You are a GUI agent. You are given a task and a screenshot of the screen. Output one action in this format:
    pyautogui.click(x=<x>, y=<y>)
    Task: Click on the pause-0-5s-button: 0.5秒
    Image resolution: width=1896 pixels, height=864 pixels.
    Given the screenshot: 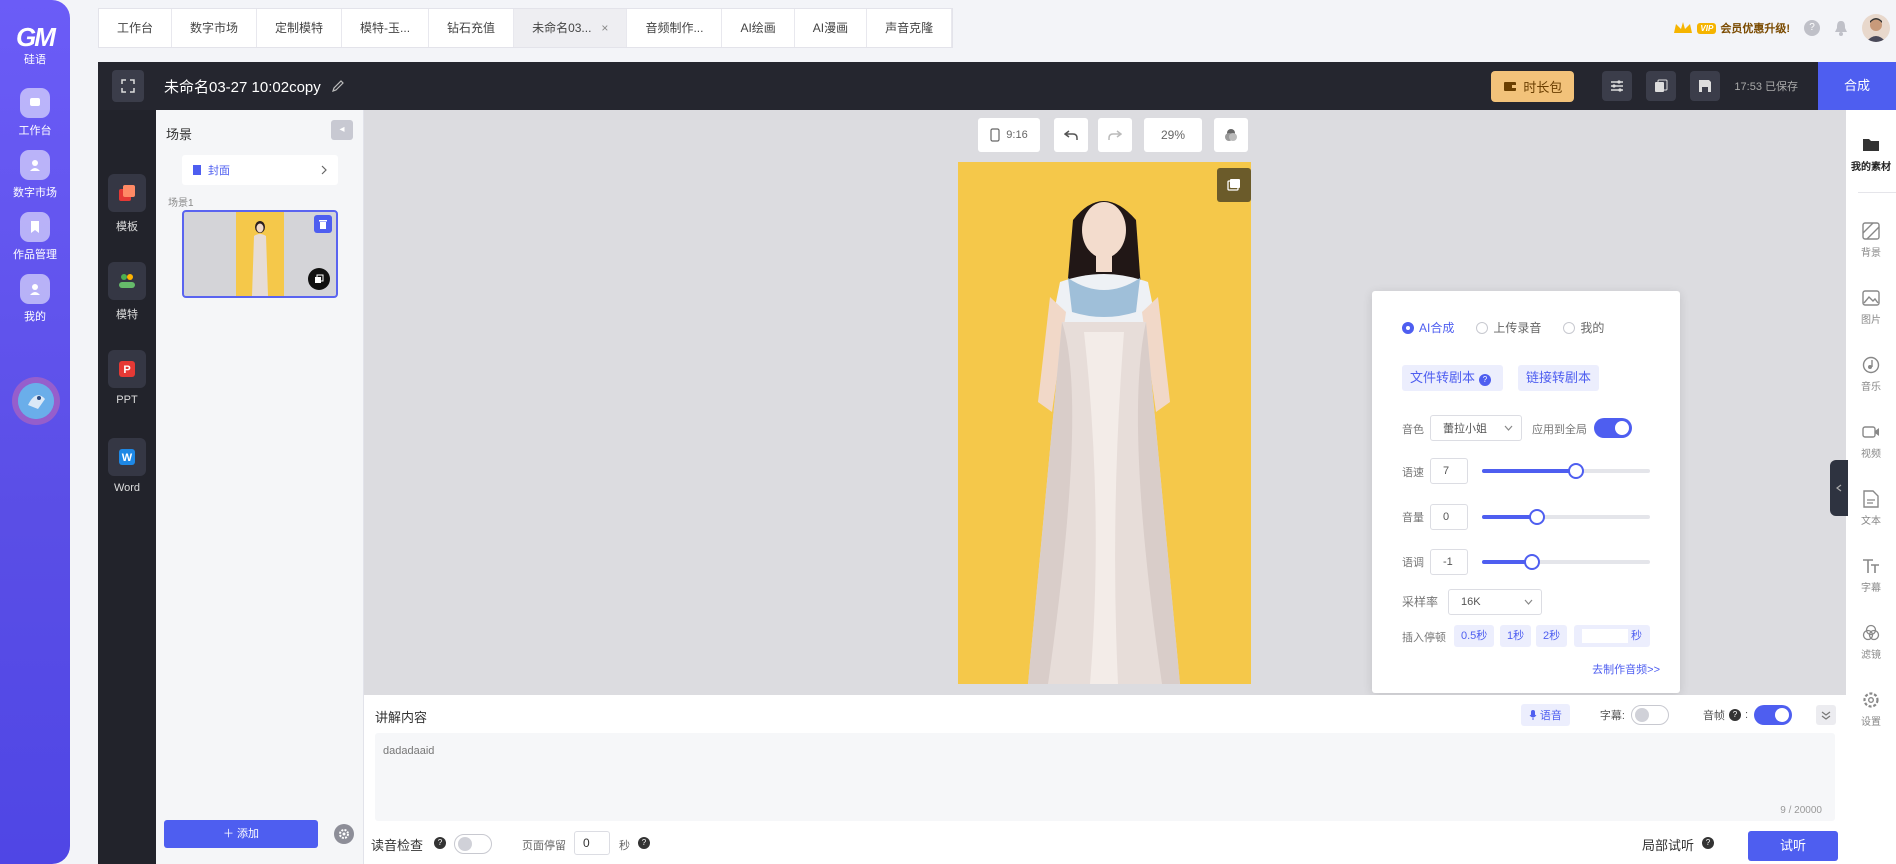 What is the action you would take?
    pyautogui.click(x=1474, y=636)
    